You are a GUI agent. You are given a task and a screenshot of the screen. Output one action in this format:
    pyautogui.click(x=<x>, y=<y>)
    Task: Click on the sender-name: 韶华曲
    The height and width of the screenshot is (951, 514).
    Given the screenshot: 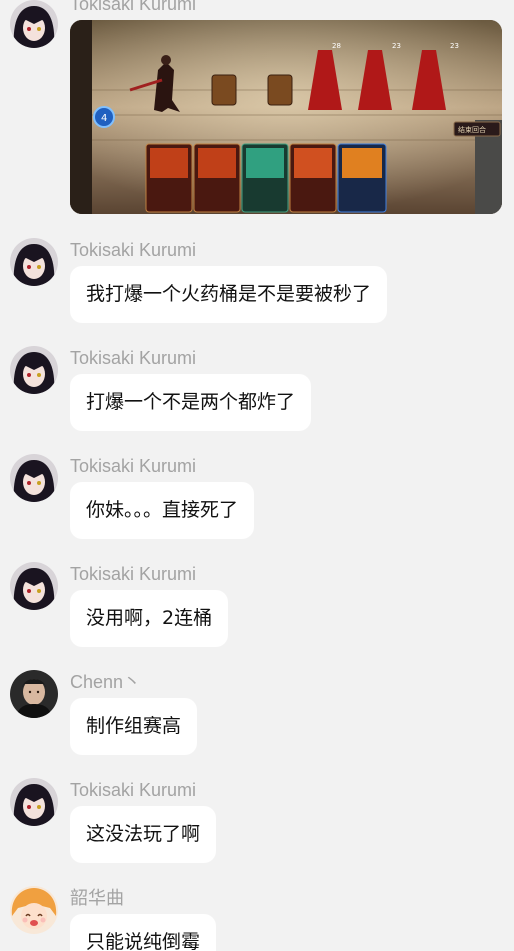 What is the action you would take?
    pyautogui.click(x=97, y=898)
    